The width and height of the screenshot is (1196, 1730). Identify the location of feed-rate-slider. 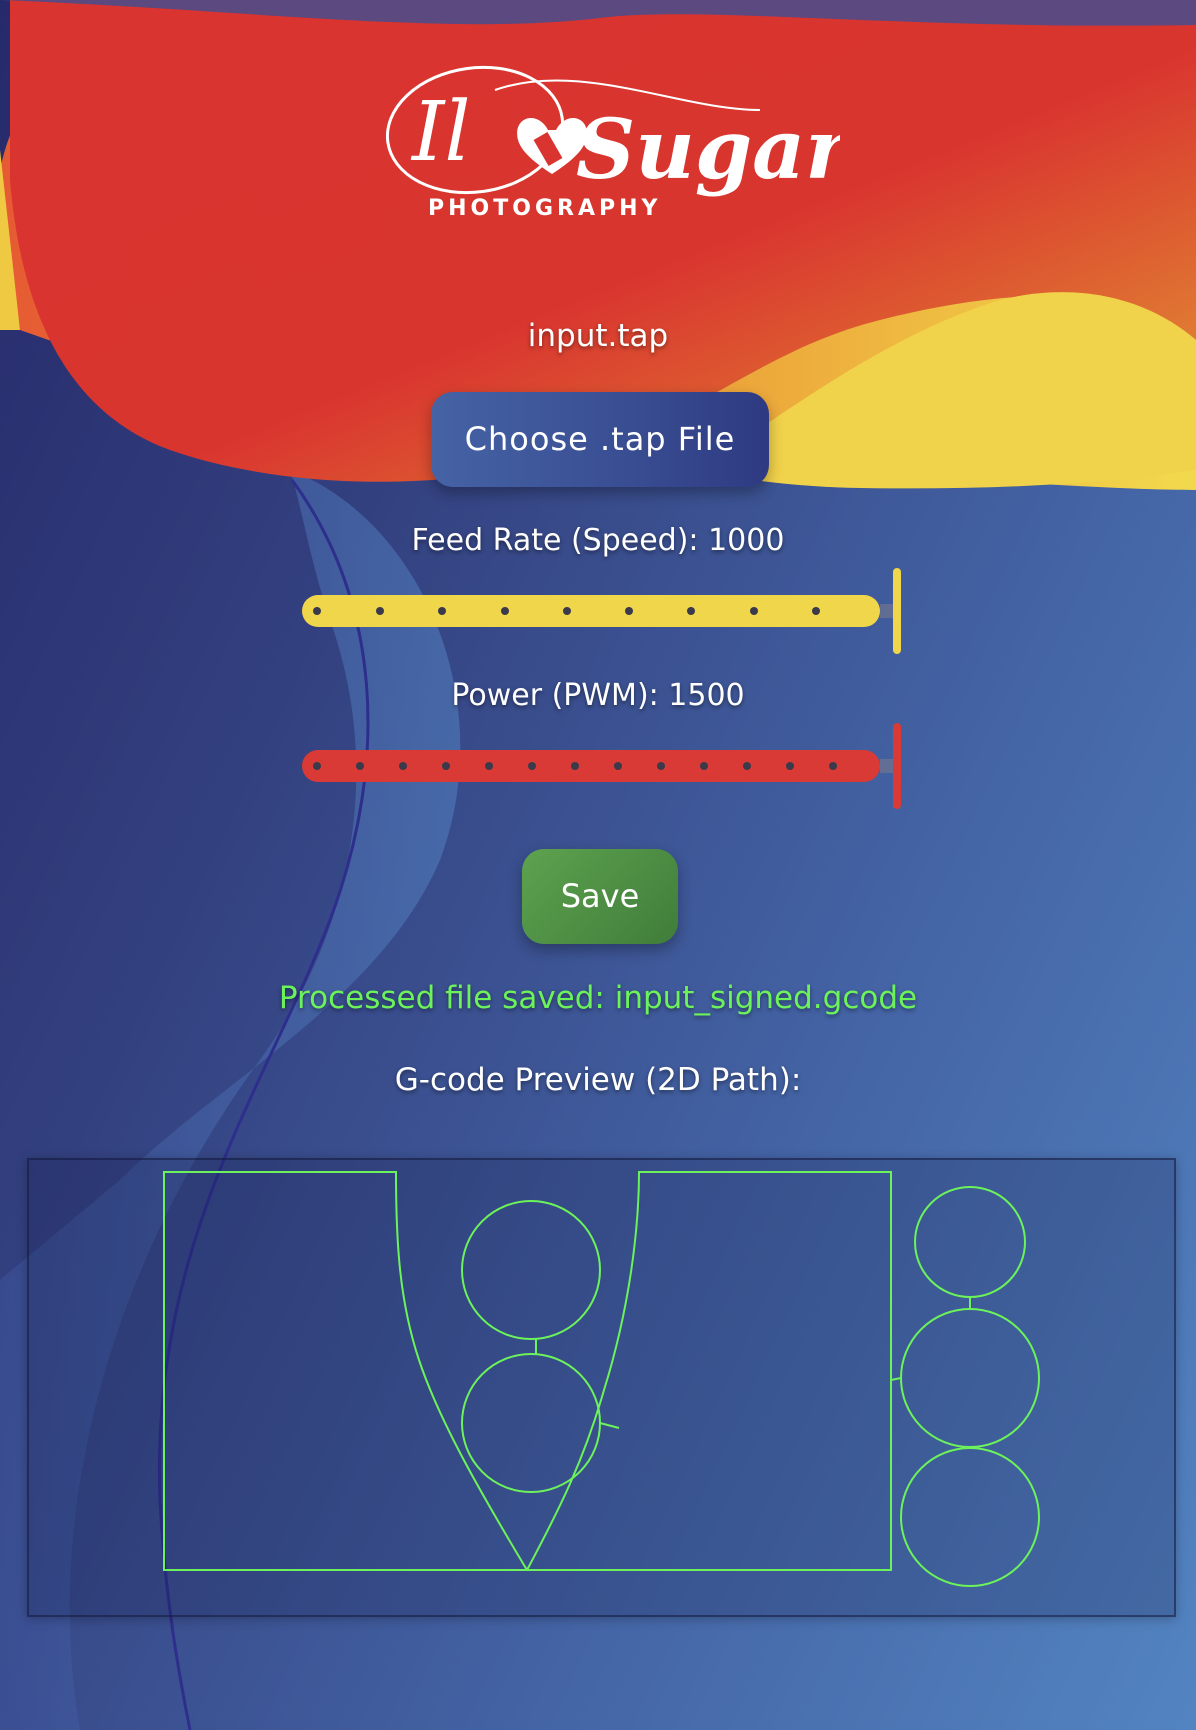
(602, 609).